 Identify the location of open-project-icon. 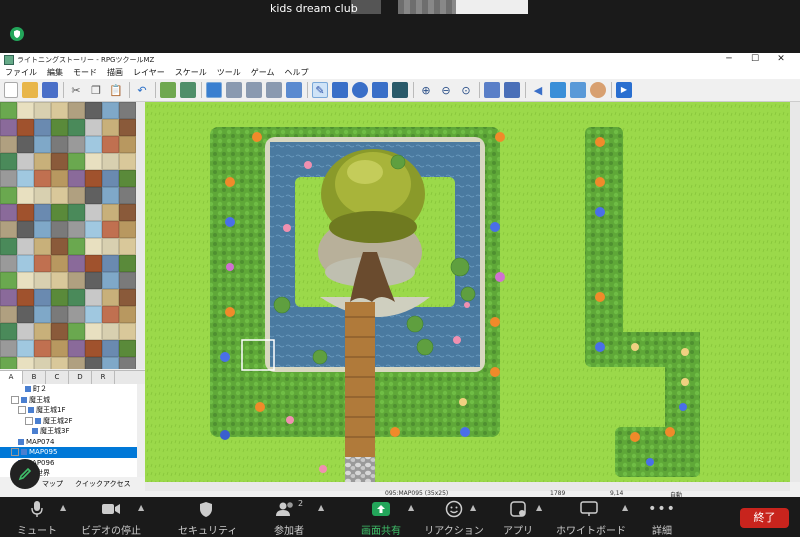
(30, 90).